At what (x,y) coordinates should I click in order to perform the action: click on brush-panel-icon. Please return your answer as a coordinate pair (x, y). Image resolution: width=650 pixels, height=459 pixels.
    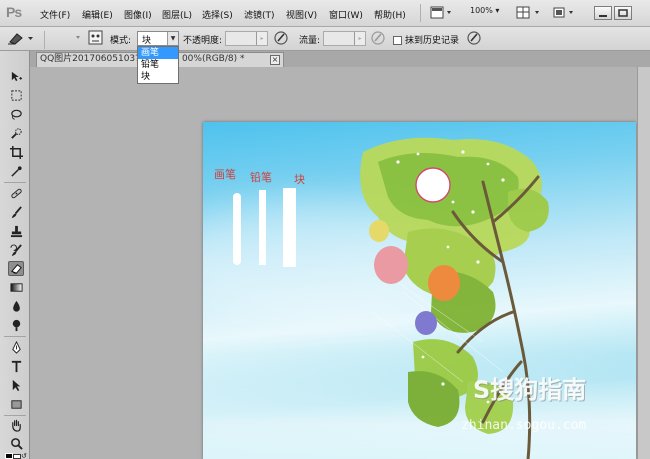
    Looking at the image, I should click on (95, 37).